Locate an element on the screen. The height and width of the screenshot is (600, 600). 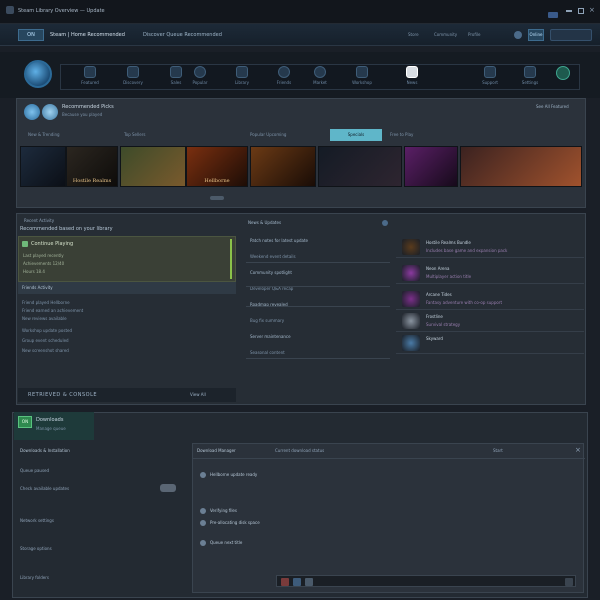
tab-new-trending: New & Trending is located at coordinates (68, 134).